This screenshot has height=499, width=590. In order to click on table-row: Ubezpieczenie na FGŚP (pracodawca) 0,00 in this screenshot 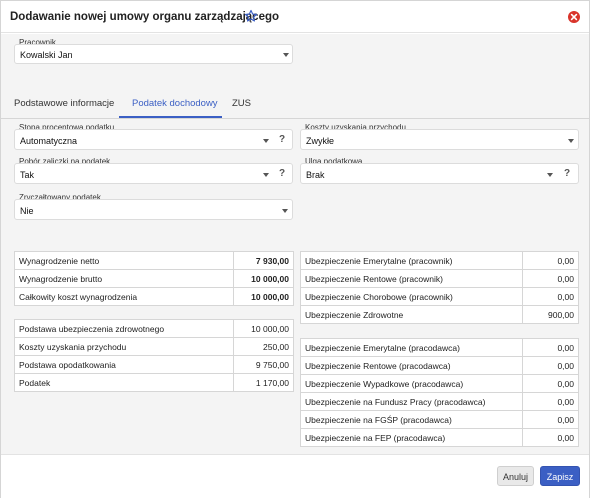, I will do `click(439, 419)`.